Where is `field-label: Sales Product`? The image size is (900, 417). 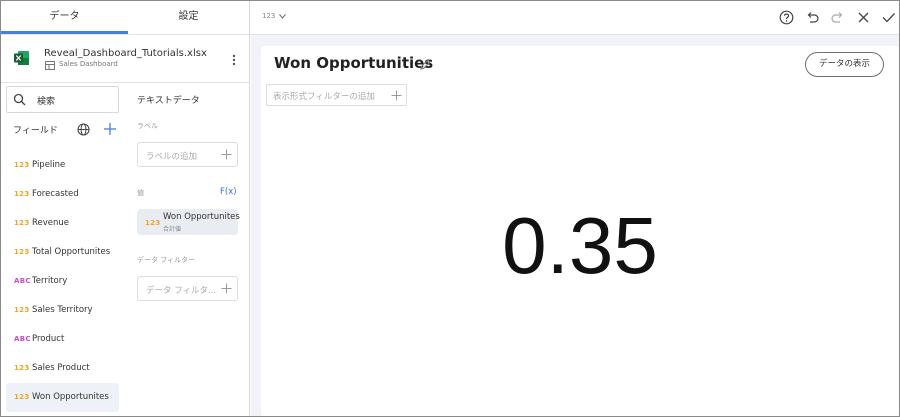
field-label: Sales Product is located at coordinates (61, 368).